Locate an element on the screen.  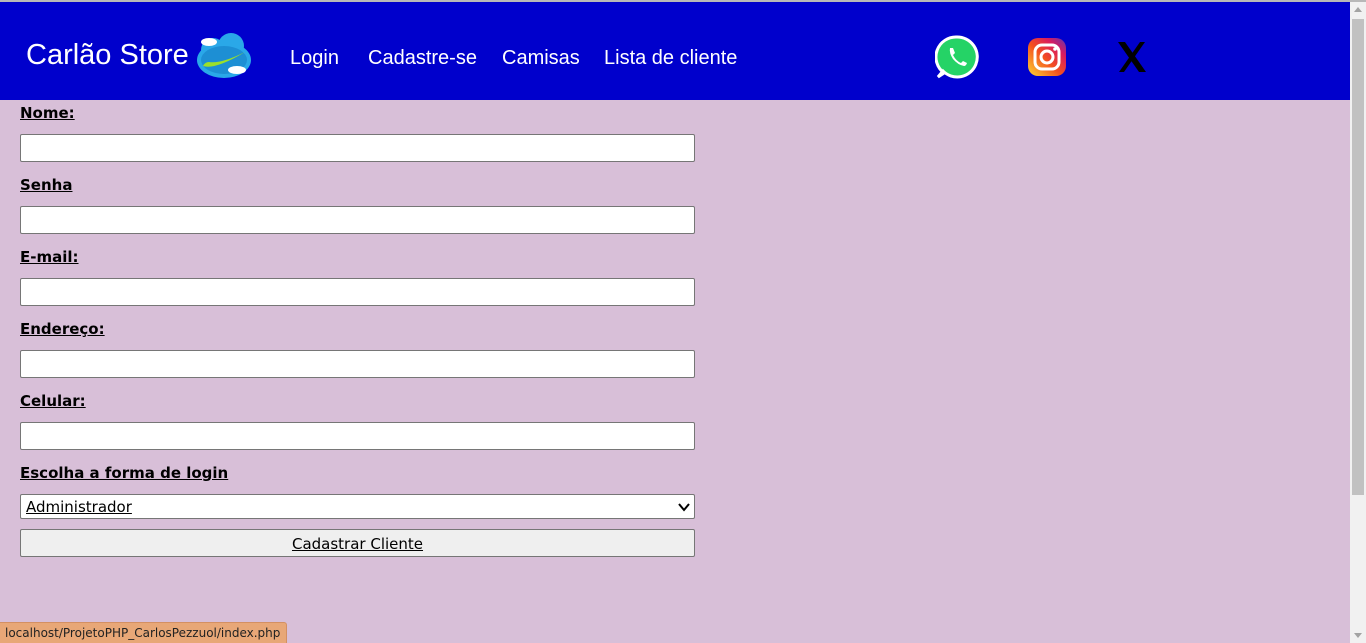
cadastrar-cliente-button: Cadastrar Cliente is located at coordinates (357, 543).